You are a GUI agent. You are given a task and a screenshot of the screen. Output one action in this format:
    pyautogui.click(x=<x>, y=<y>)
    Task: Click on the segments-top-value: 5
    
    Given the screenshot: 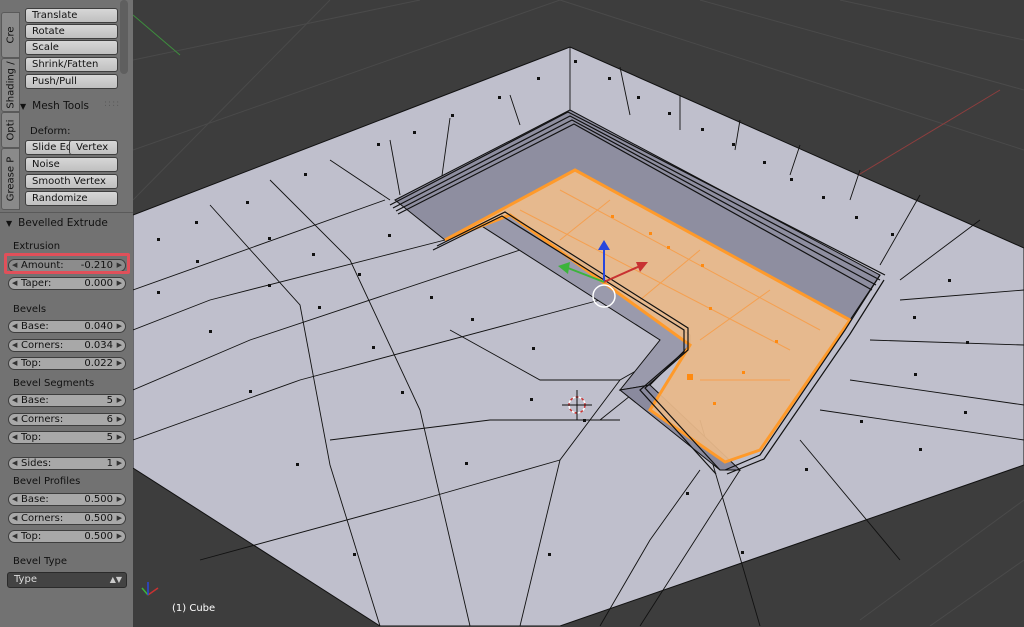 What is the action you would take?
    pyautogui.click(x=109, y=437)
    